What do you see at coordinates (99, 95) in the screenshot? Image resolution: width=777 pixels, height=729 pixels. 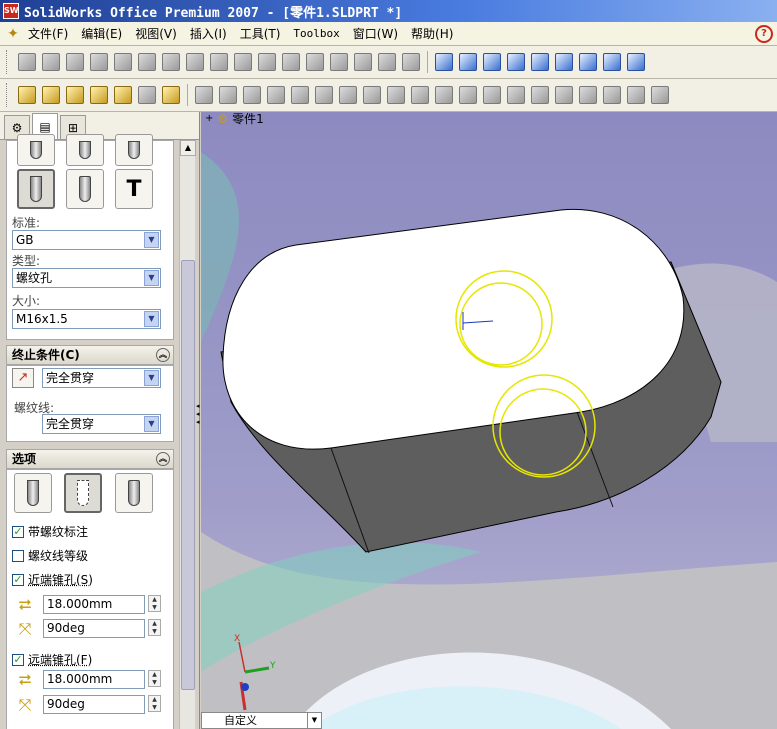 I see `line-icon` at bounding box center [99, 95].